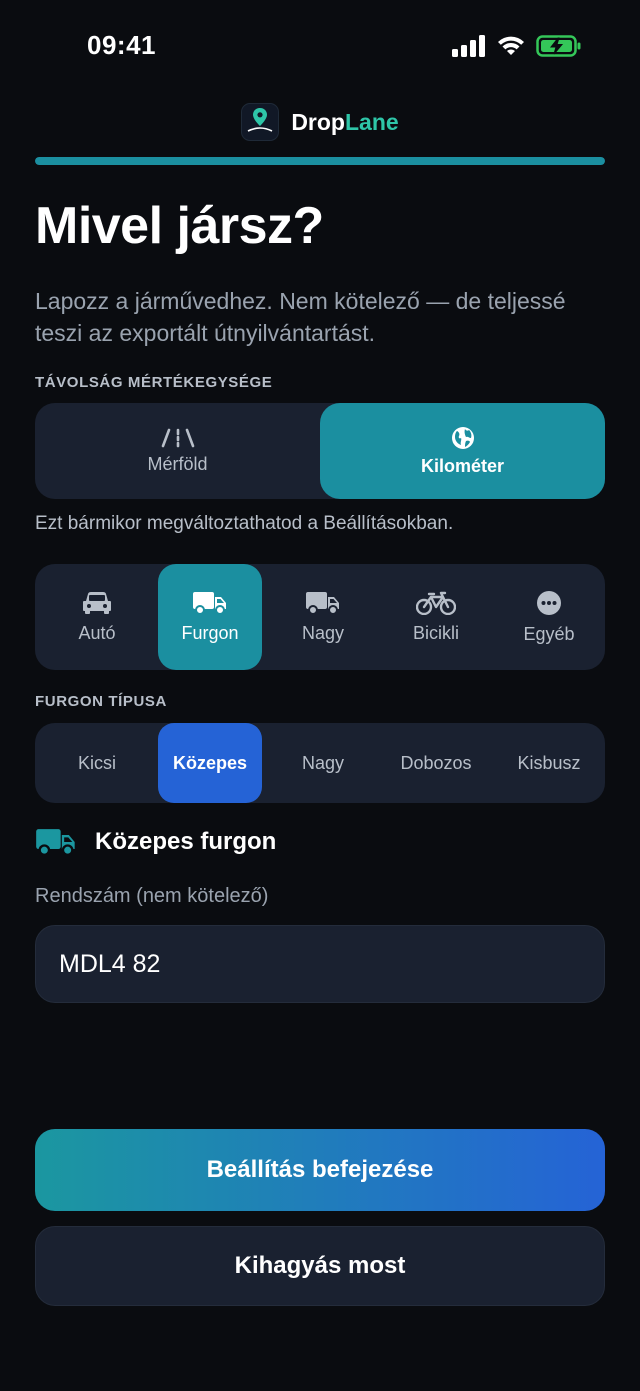 This screenshot has width=640, height=1391. Describe the element at coordinates (435, 632) in the screenshot. I see `vehicle-option-label: Bicikli` at that location.